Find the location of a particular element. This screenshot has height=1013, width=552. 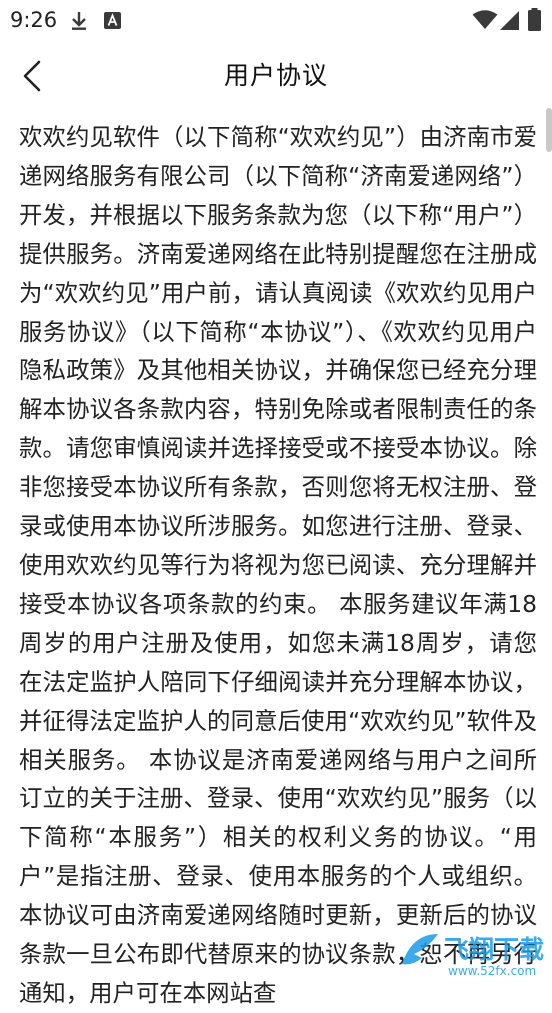

wifi-icon is located at coordinates (485, 19).